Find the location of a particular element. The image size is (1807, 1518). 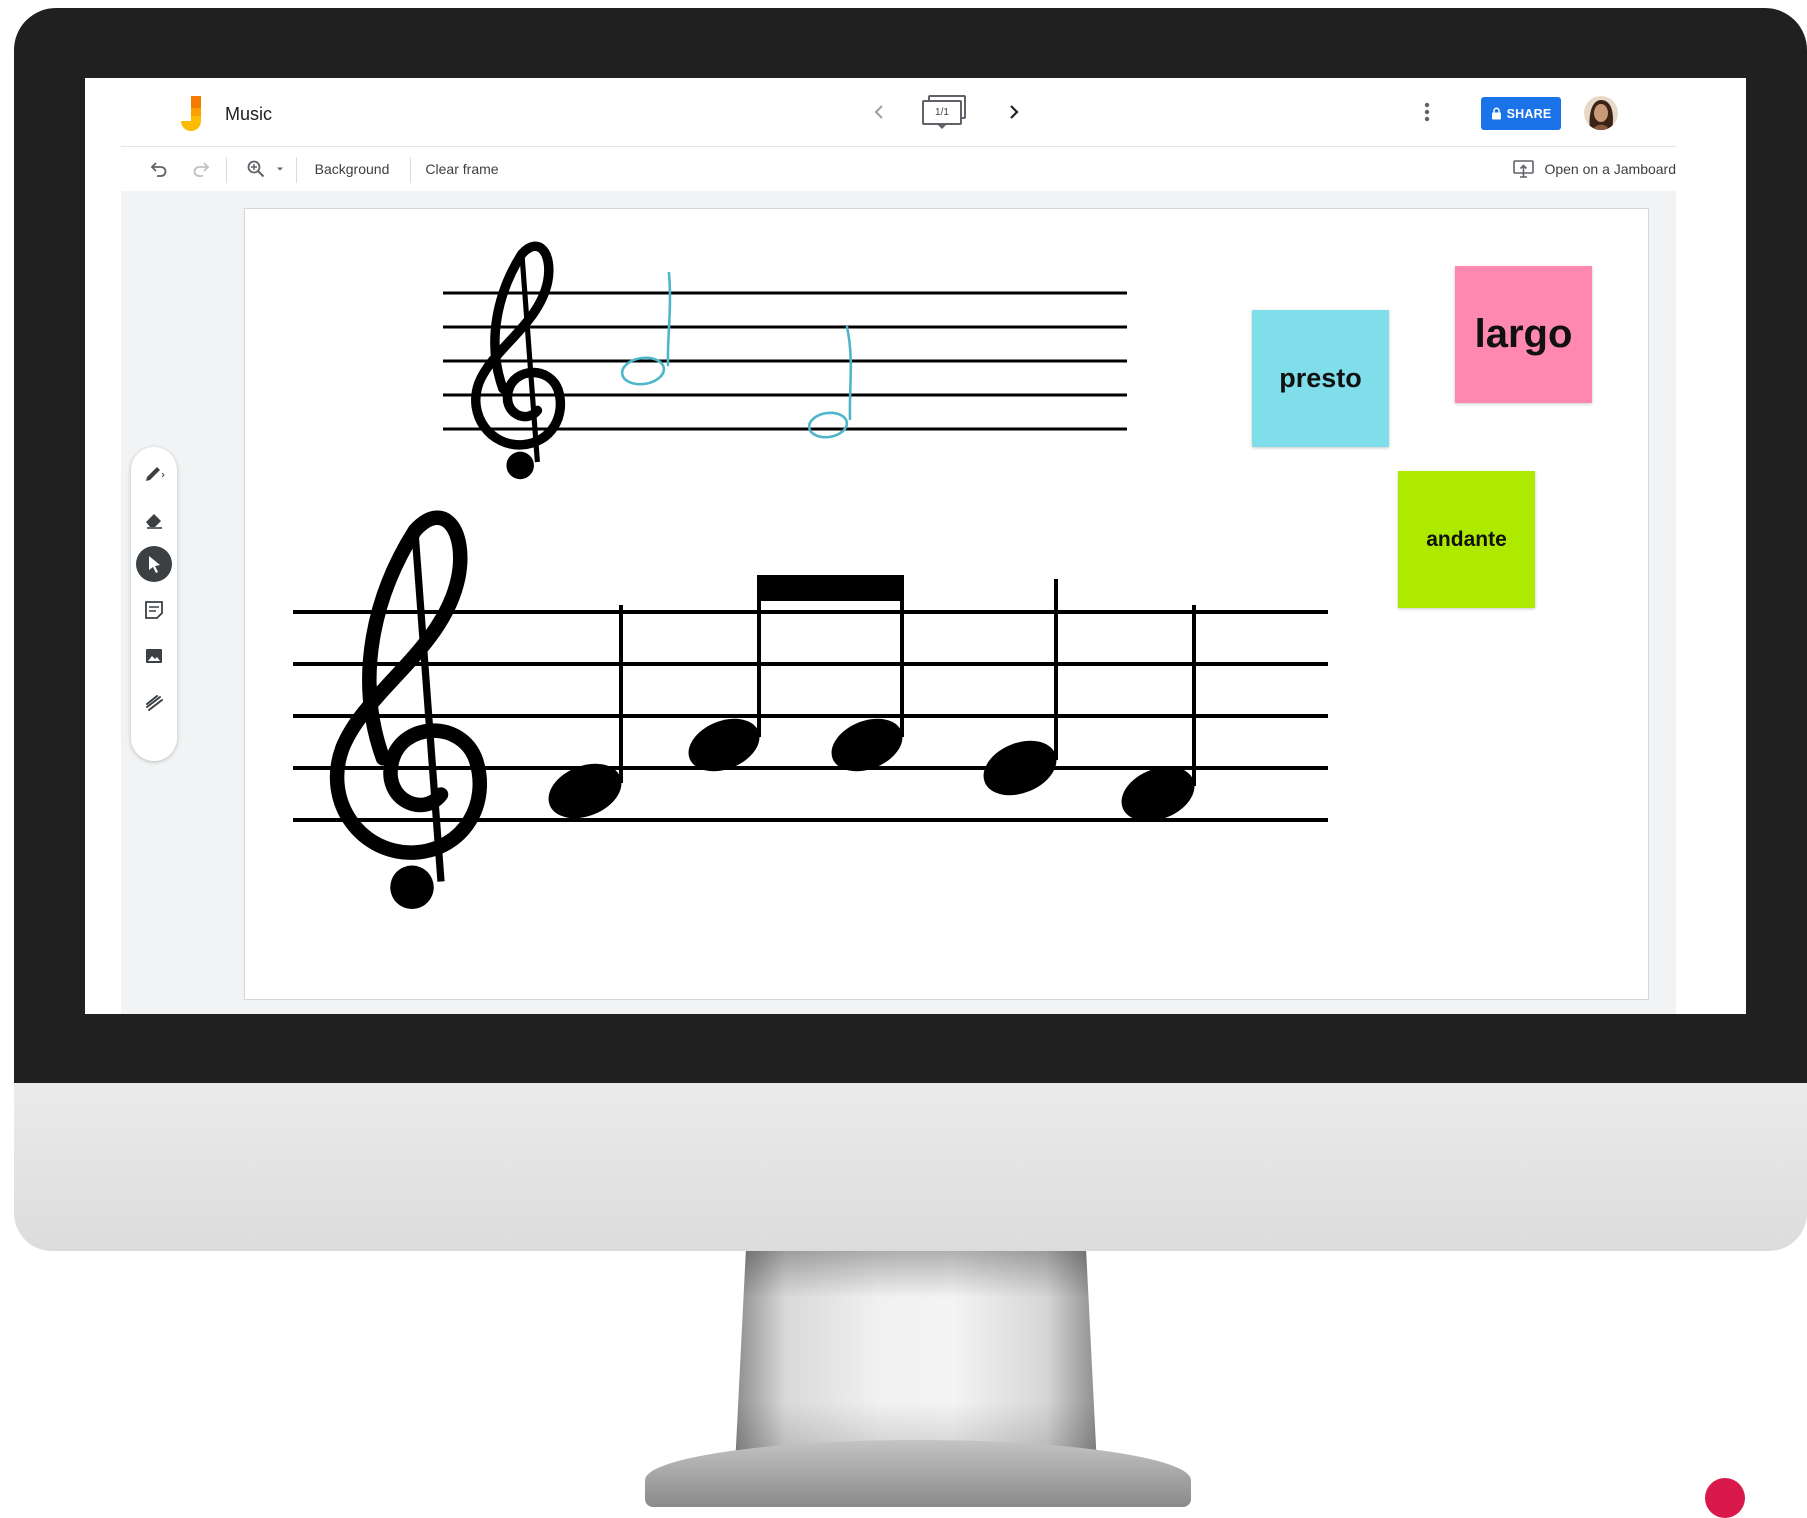

user-avatar is located at coordinates (1601, 113).